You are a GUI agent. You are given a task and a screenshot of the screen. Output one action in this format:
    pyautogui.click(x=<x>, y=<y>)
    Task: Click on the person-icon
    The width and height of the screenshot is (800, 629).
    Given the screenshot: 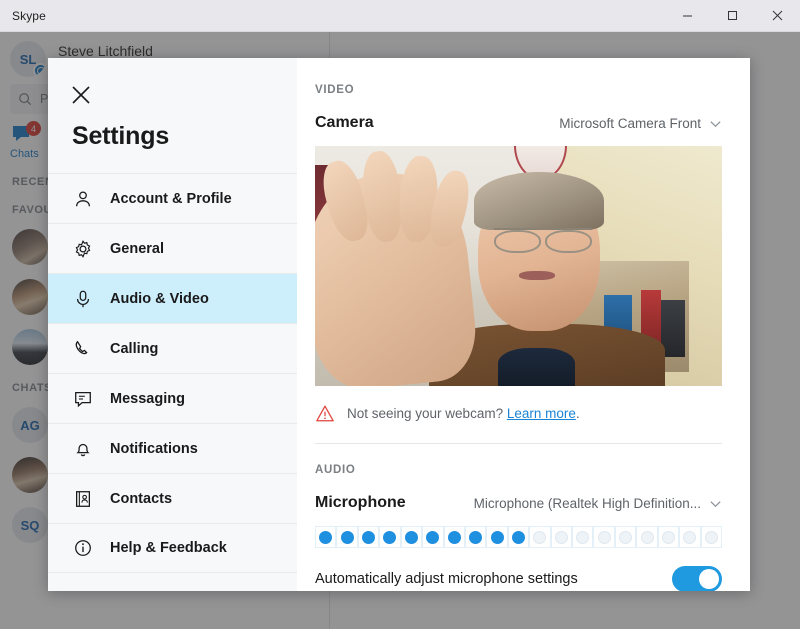 What is the action you would take?
    pyautogui.click(x=83, y=199)
    